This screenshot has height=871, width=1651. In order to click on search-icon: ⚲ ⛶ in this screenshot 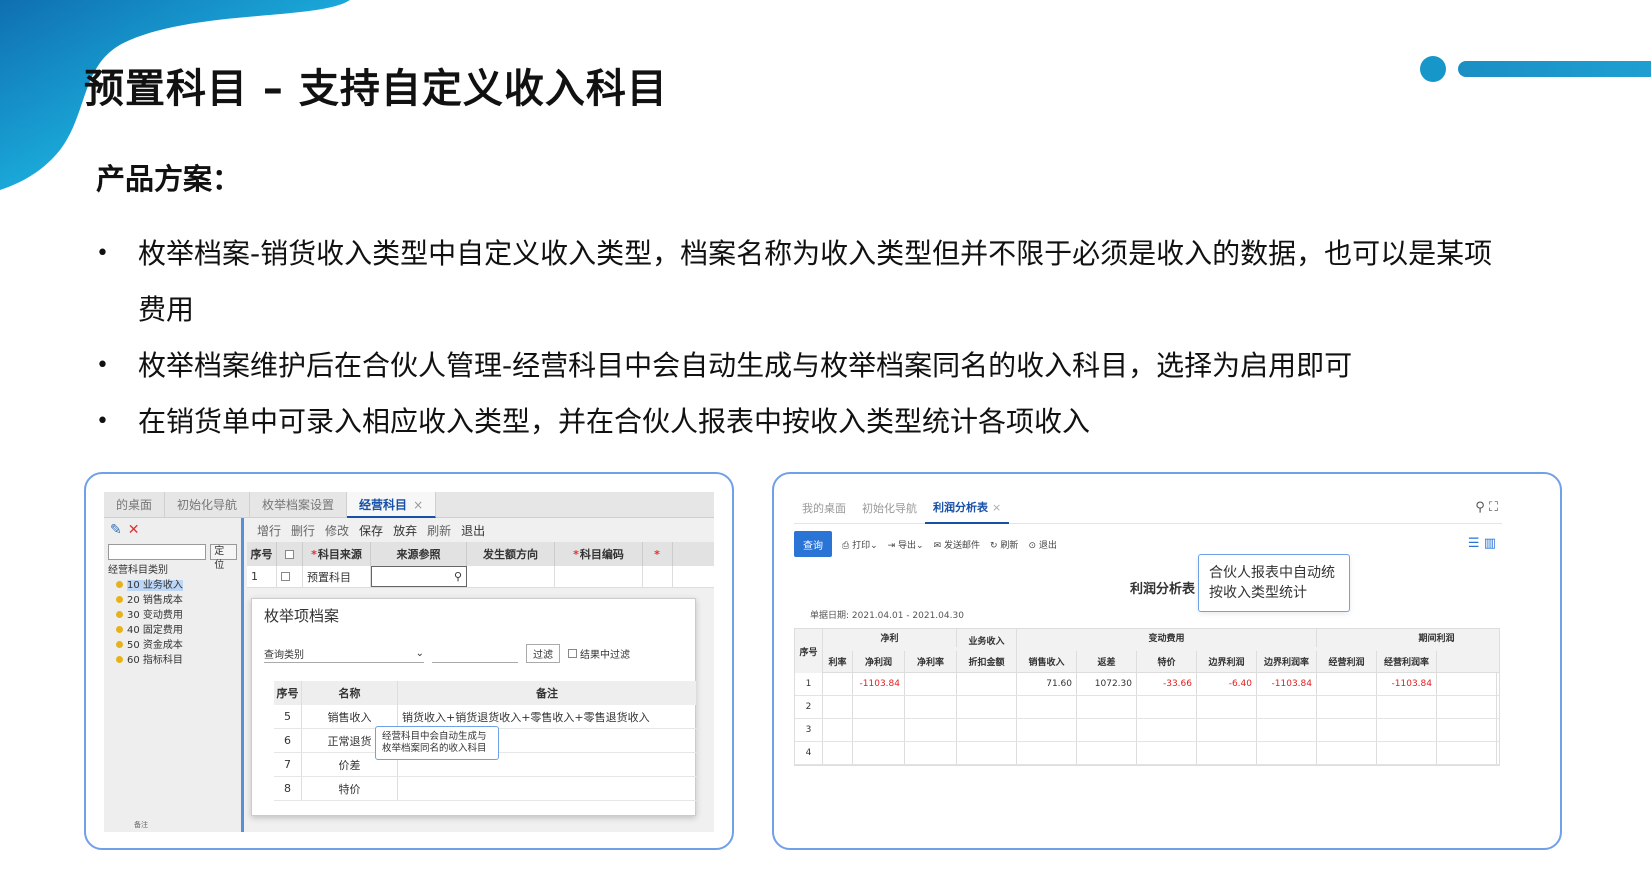, I will do `click(1486, 507)`.